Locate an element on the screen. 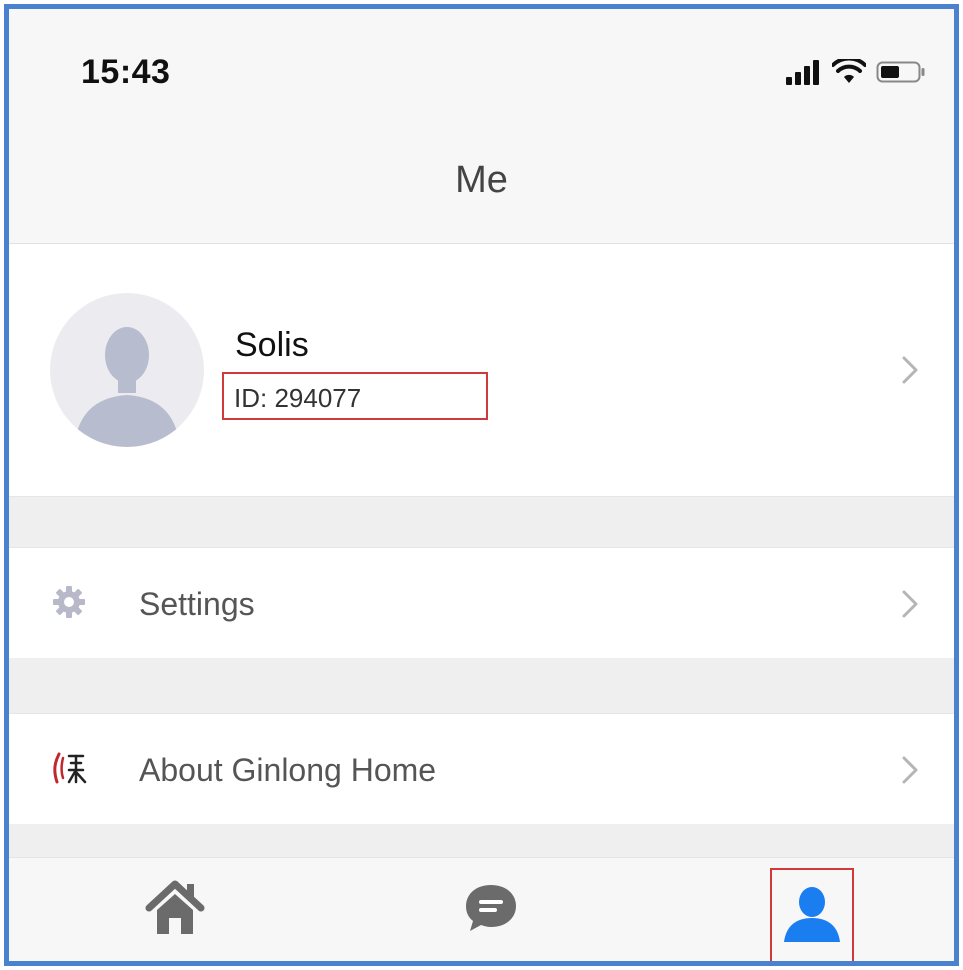  about-label: About Ginlong Home is located at coordinates (288, 770).